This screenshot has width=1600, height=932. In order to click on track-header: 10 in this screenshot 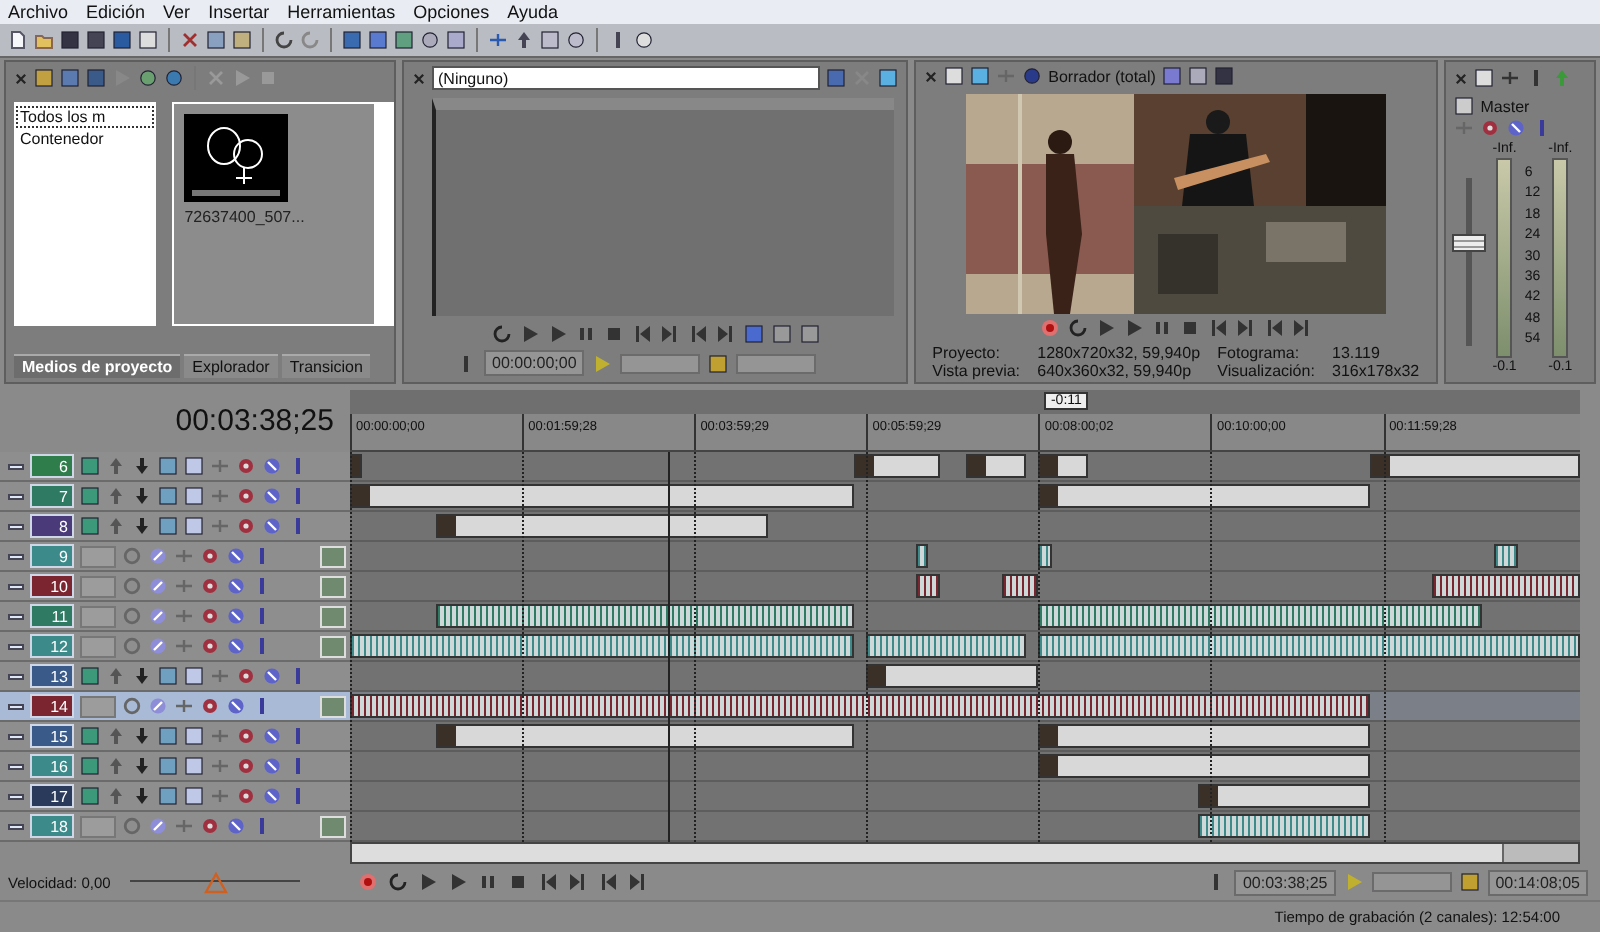, I will do `click(175, 587)`.